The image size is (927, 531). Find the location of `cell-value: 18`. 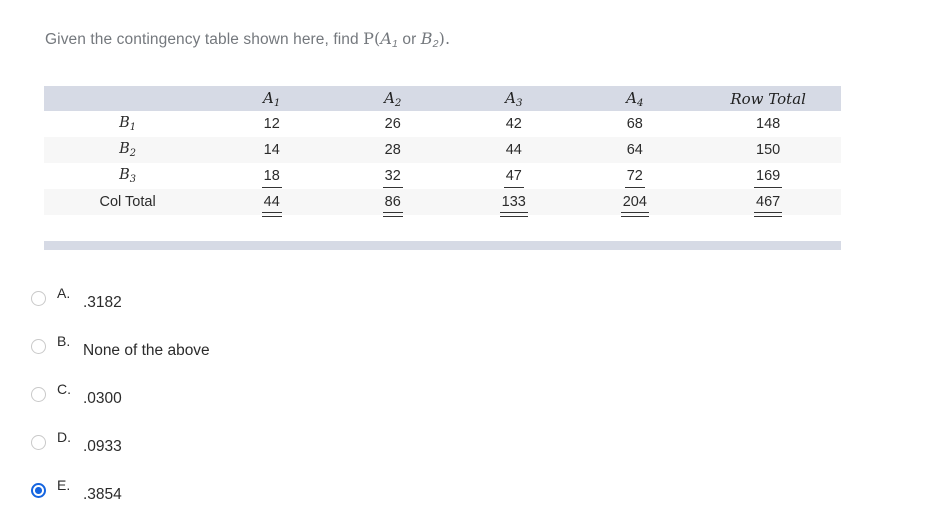

cell-value: 18 is located at coordinates (271, 178).